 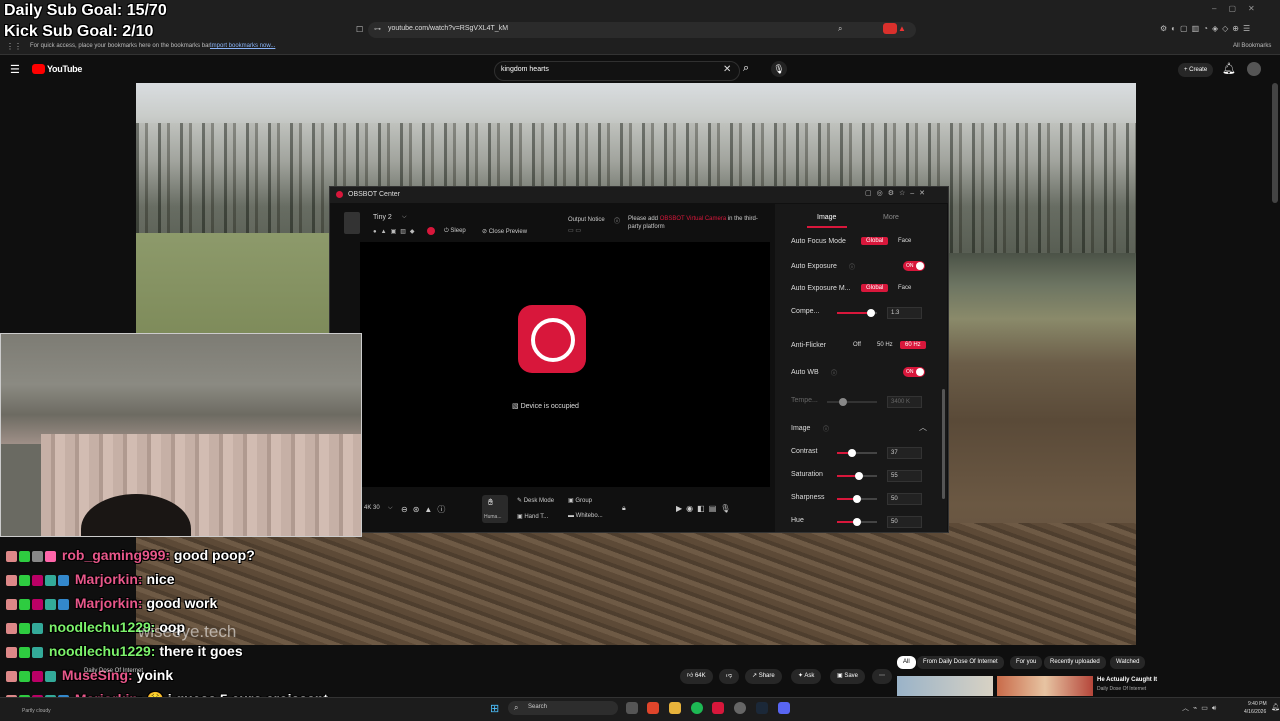 I want to click on notification-center-icon: 🔔︎, so click(x=1275, y=707).